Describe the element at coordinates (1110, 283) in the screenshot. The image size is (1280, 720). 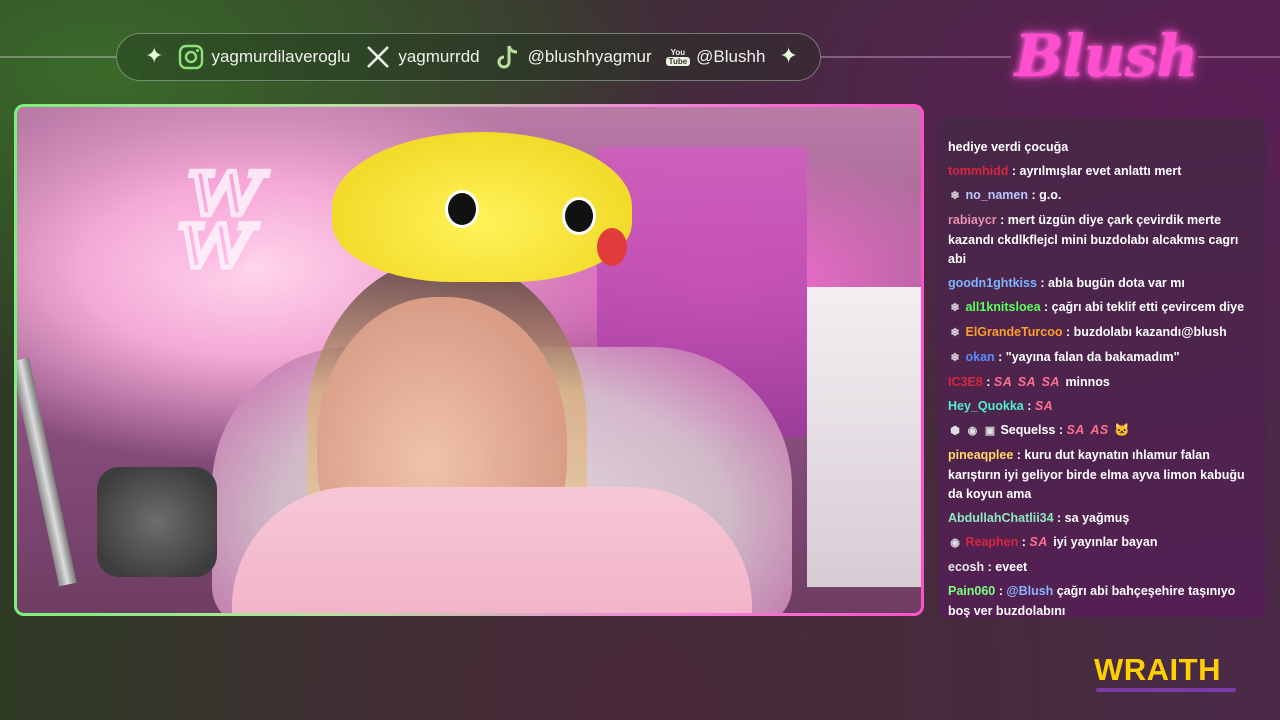
I see `chat-text: : abla bugün dota var mı` at that location.